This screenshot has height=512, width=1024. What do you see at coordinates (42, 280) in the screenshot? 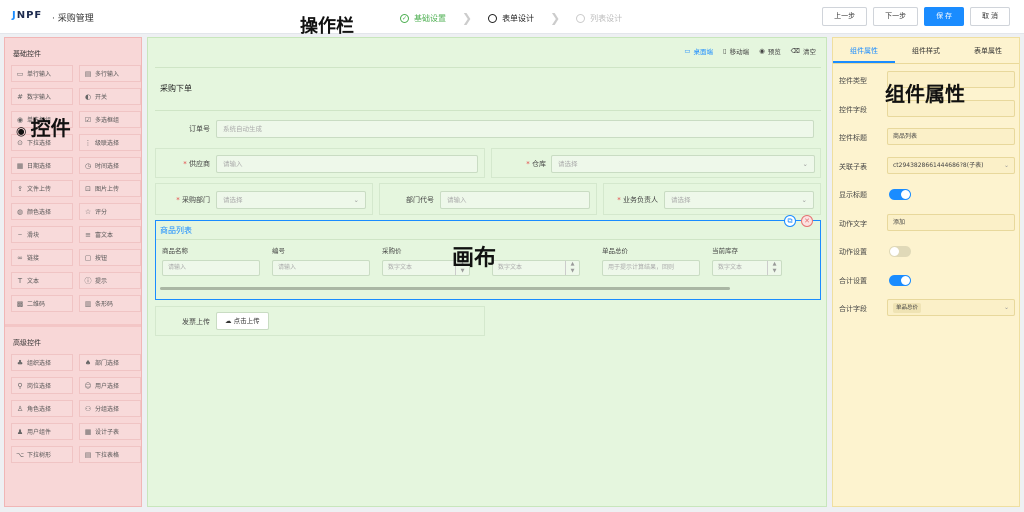
I see `control-text: T 文本` at bounding box center [42, 280].